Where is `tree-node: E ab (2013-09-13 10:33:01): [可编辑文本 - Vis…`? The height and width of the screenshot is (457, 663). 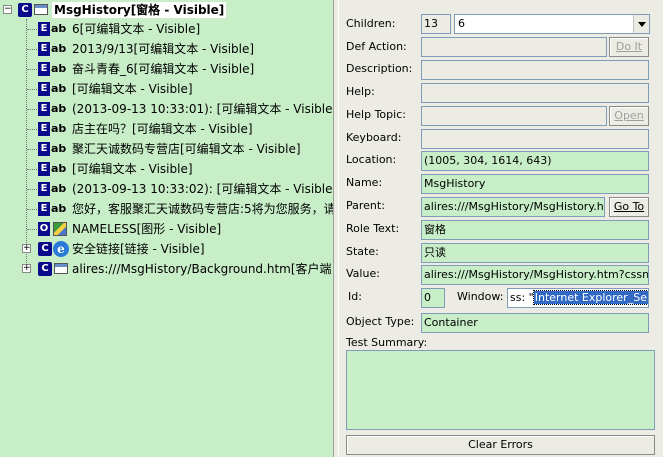
tree-node: E ab (2013-09-13 10:33:01): [可编辑文本 - Vis… is located at coordinates (166, 109).